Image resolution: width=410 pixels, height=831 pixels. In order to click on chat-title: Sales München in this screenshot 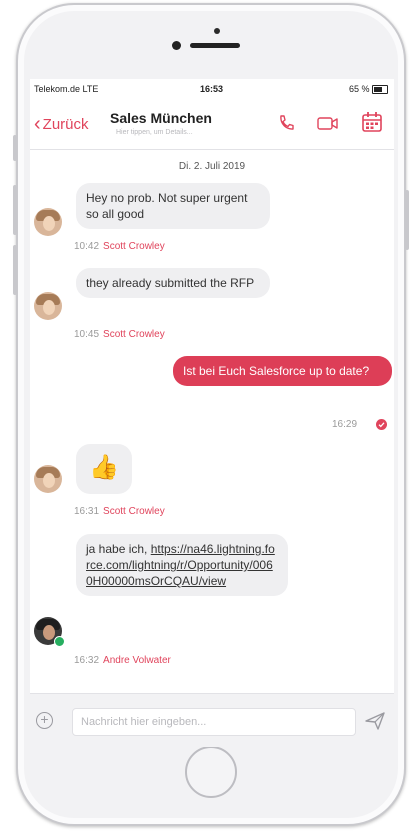, I will do `click(161, 118)`.